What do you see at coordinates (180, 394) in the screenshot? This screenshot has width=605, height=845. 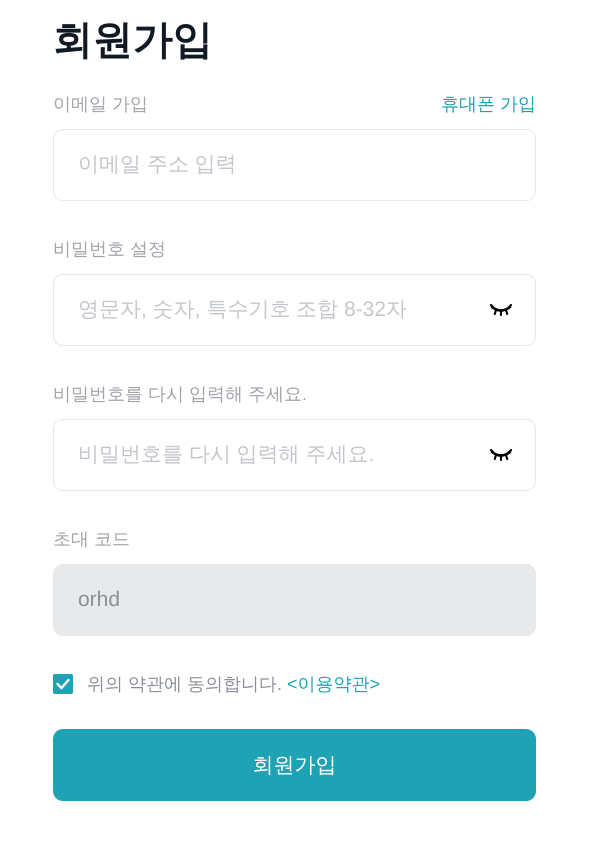 I see `field-label: 비밀번호를 다시 입력해 주세요.` at bounding box center [180, 394].